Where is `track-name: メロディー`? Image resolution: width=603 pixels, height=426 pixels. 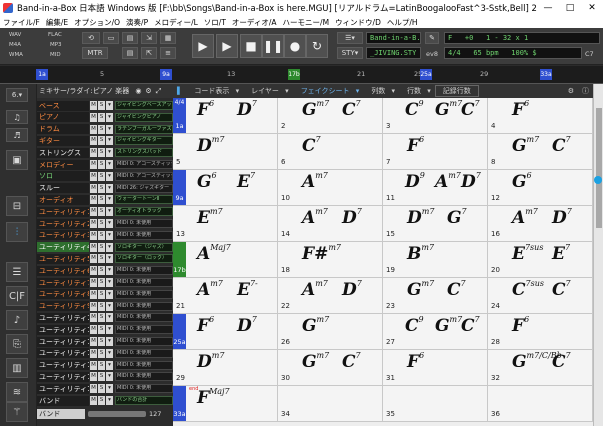
track-name: メロディー is located at coordinates (63, 164).